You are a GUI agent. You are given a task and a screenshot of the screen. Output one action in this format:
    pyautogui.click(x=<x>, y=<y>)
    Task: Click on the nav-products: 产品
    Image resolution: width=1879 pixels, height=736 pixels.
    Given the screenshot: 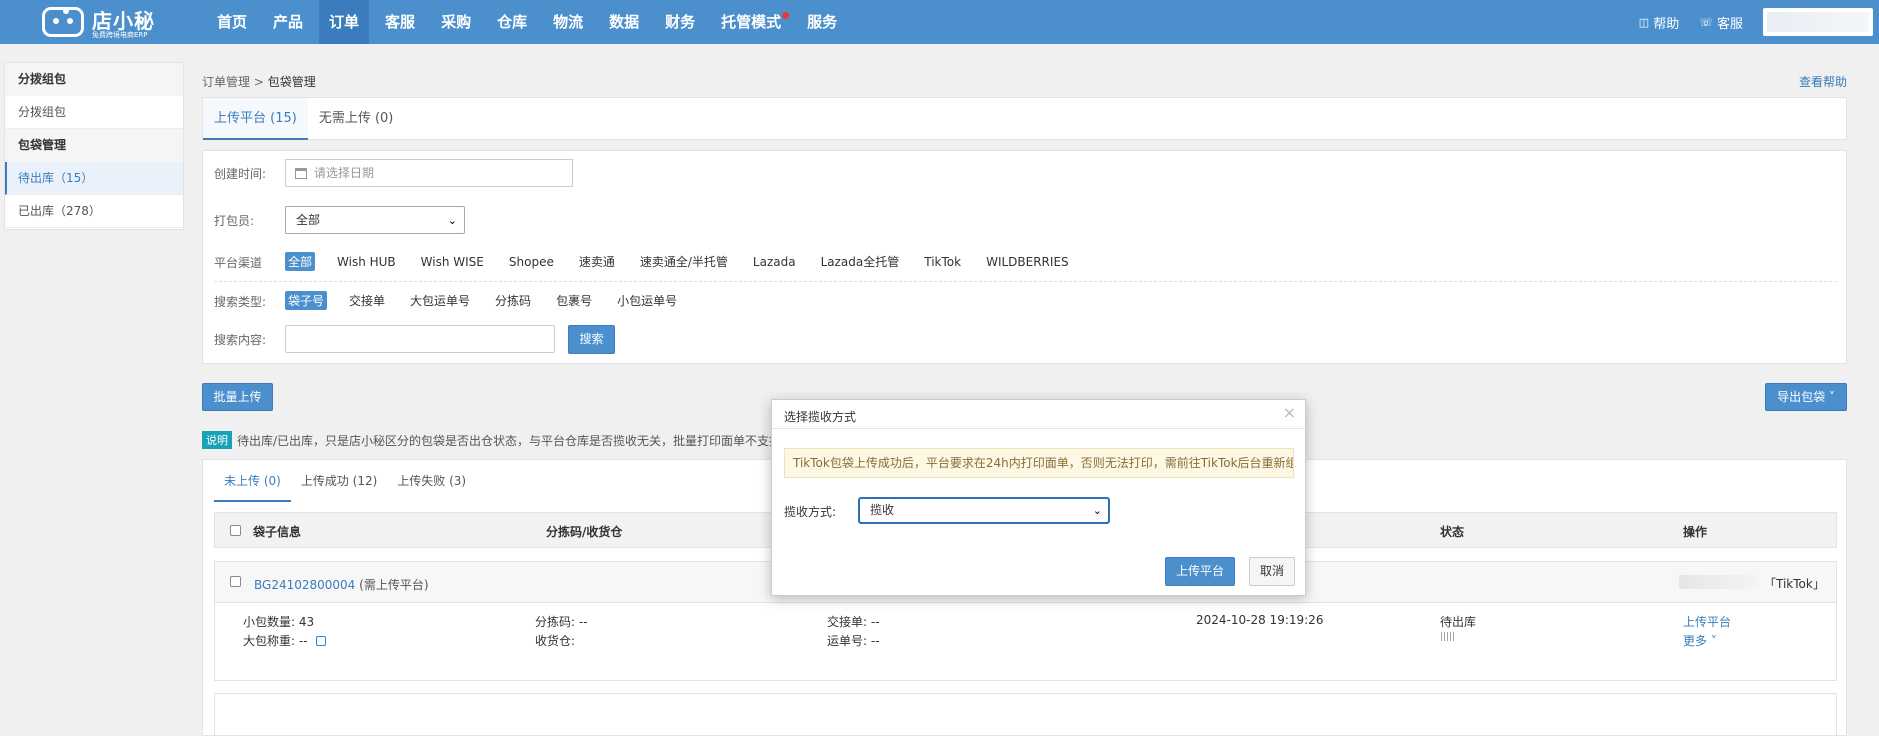 What is the action you would take?
    pyautogui.click(x=288, y=22)
    